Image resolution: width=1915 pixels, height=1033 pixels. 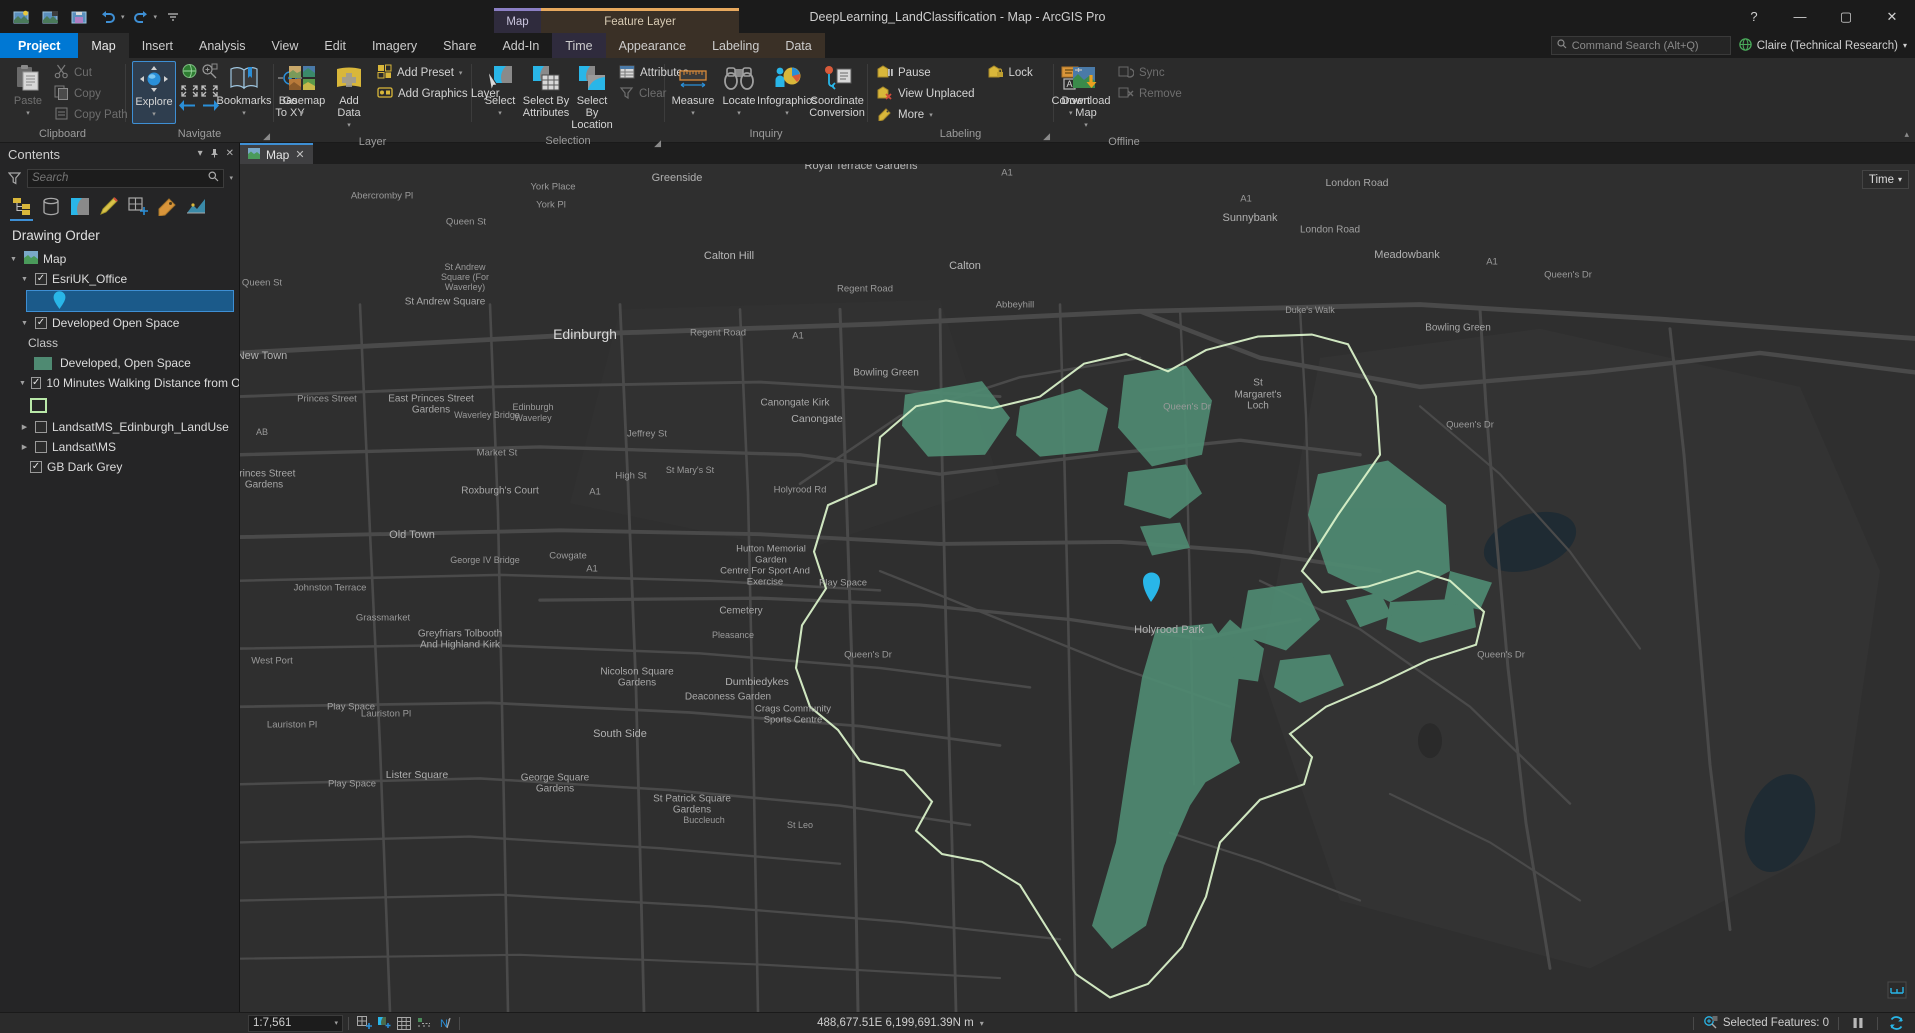 What do you see at coordinates (187, 105) in the screenshot?
I see `back-arrow-icon` at bounding box center [187, 105].